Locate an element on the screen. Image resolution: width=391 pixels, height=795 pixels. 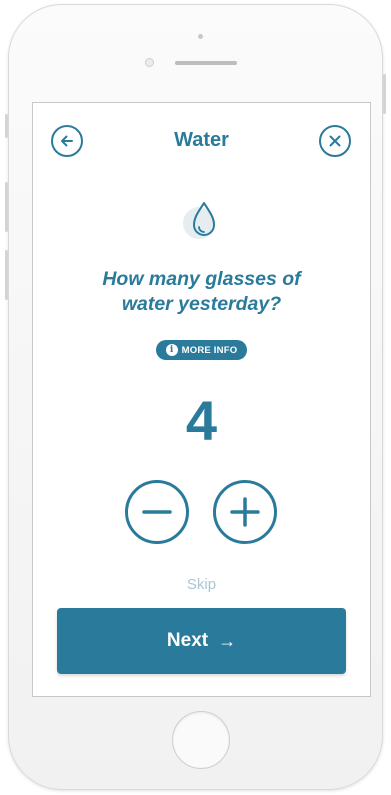
speaker-grille is located at coordinates (206, 63).